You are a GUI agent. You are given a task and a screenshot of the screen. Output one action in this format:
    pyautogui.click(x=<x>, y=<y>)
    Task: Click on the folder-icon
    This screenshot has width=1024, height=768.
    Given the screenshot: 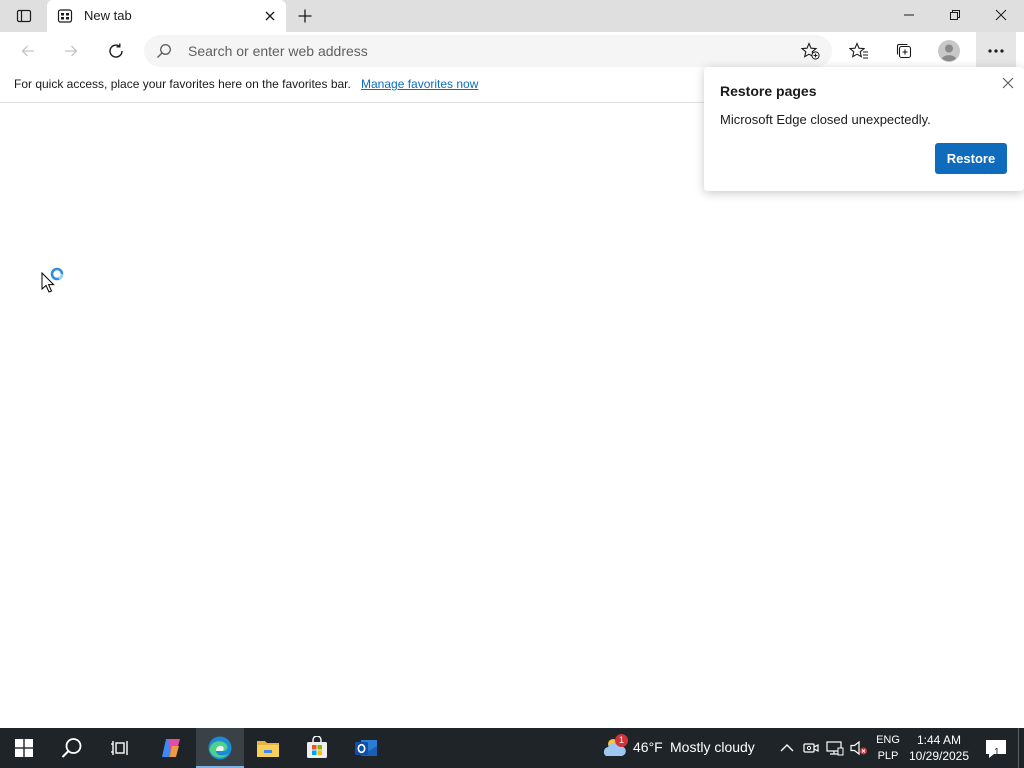 What is the action you would take?
    pyautogui.click(x=268, y=749)
    